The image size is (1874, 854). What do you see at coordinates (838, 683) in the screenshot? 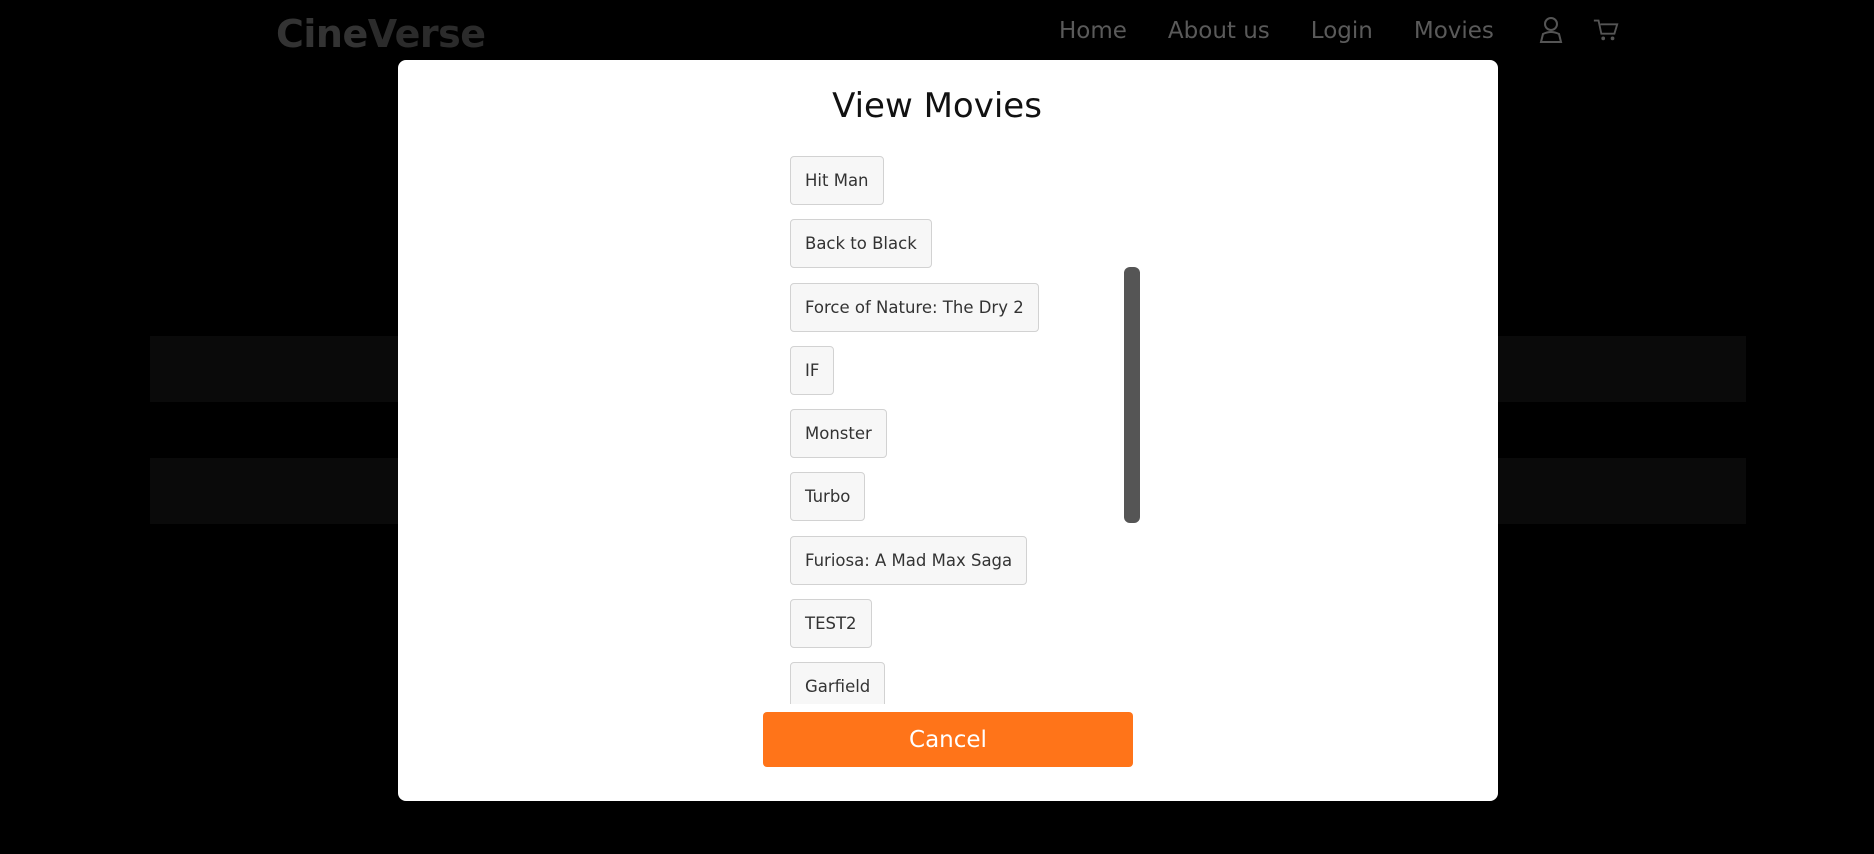
I see `movie-item: Garfield` at bounding box center [838, 683].